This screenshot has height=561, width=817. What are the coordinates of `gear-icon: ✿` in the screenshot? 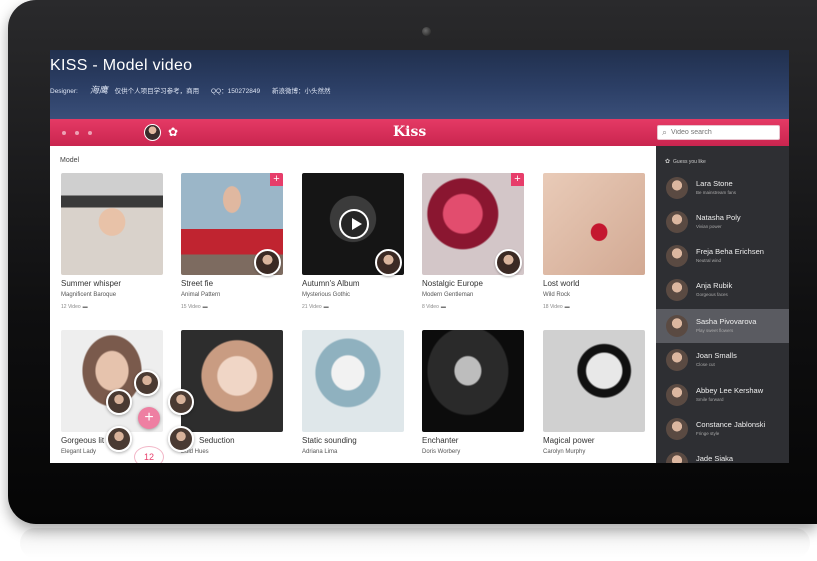 It's located at (173, 132).